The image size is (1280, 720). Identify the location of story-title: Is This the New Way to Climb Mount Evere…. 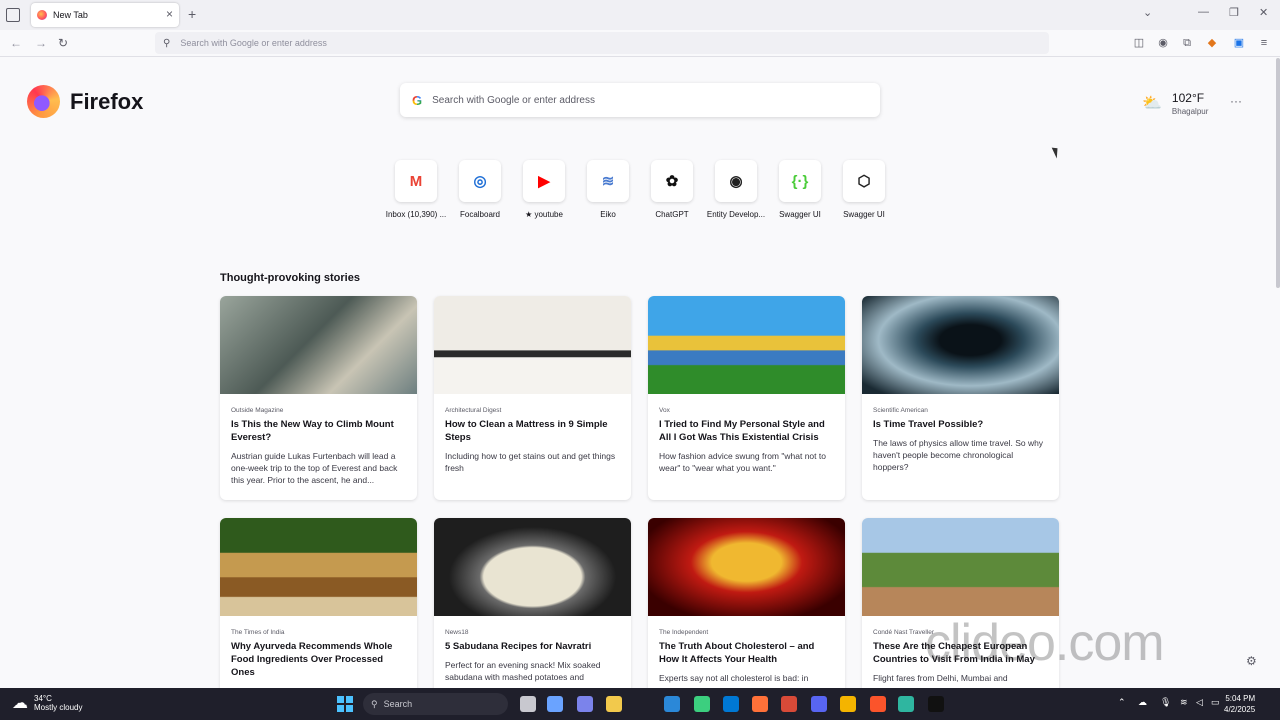
(312, 431).